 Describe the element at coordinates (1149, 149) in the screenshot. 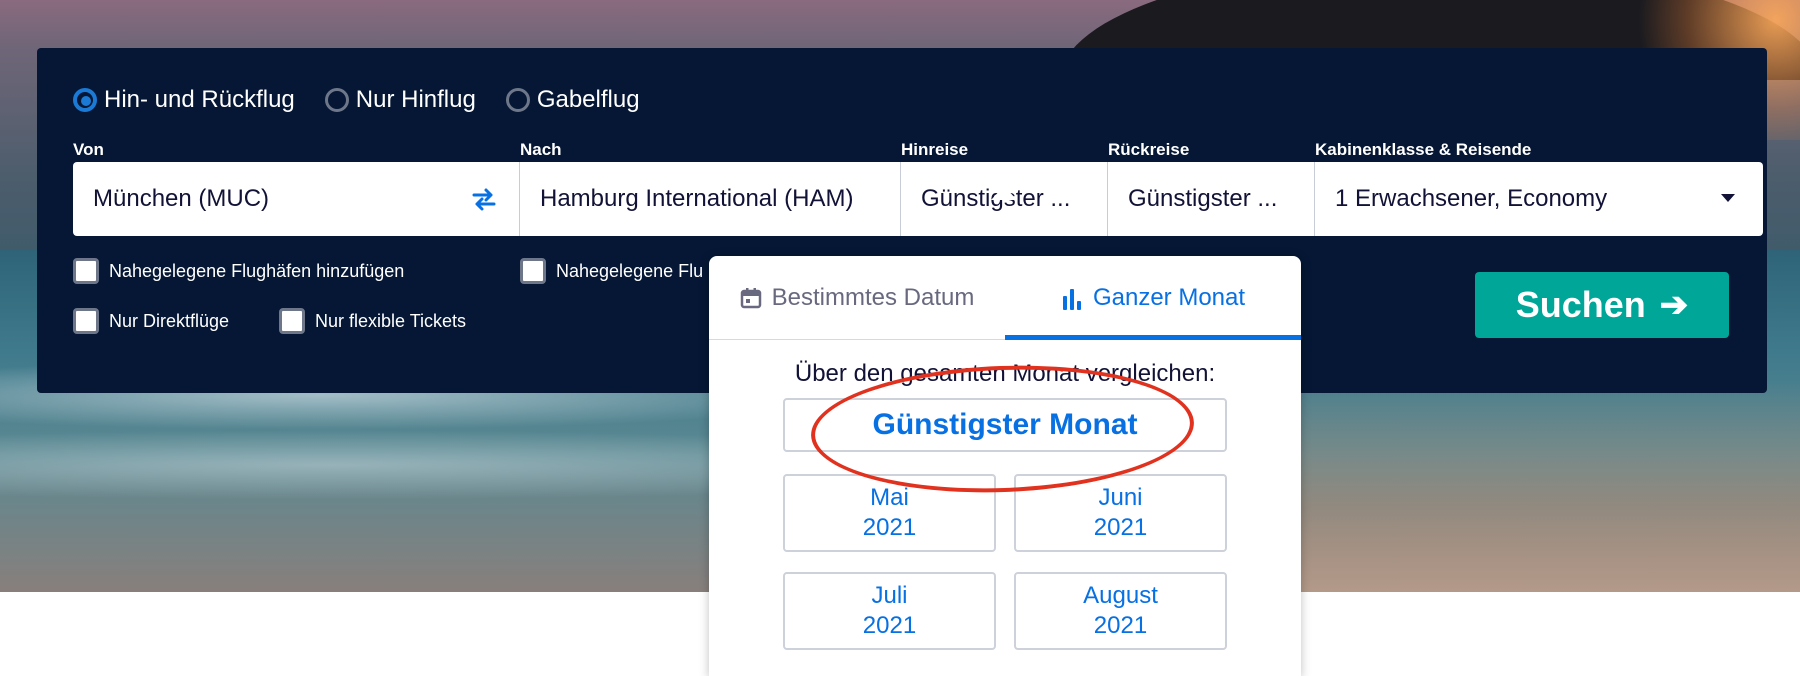

I see `return-label: Rückreise` at that location.